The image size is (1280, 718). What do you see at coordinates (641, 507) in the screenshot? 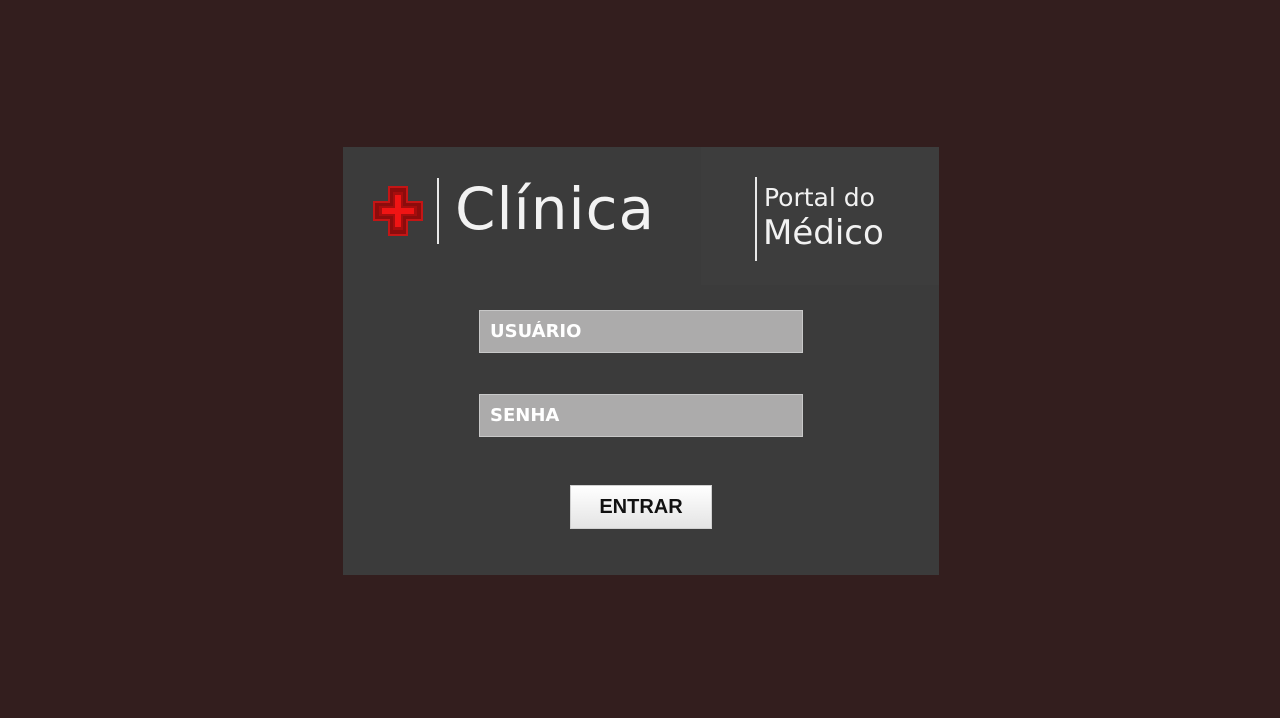
I see `login-button: ENTRAR` at bounding box center [641, 507].